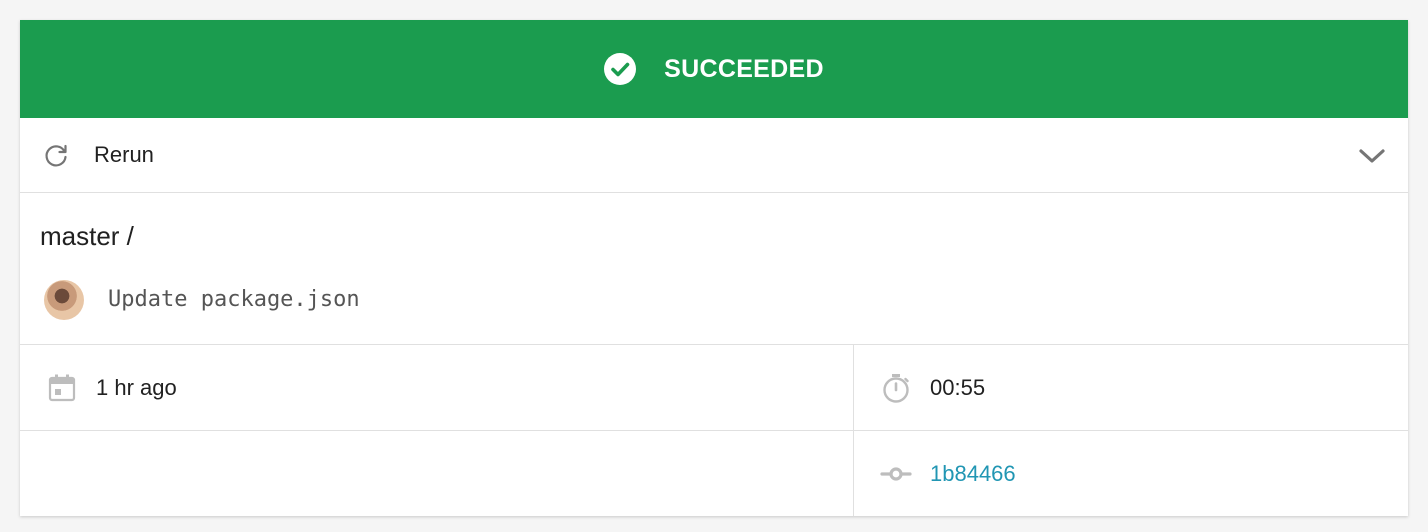 The width and height of the screenshot is (1428, 532). Describe the element at coordinates (714, 155) in the screenshot. I see `rerun-button: Rerun` at that location.